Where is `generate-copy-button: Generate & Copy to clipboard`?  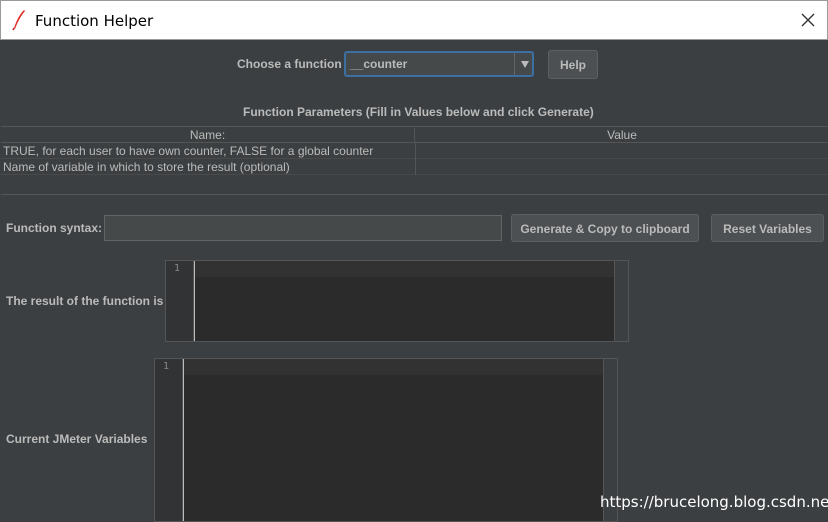
generate-copy-button: Generate & Copy to clipboard is located at coordinates (605, 228).